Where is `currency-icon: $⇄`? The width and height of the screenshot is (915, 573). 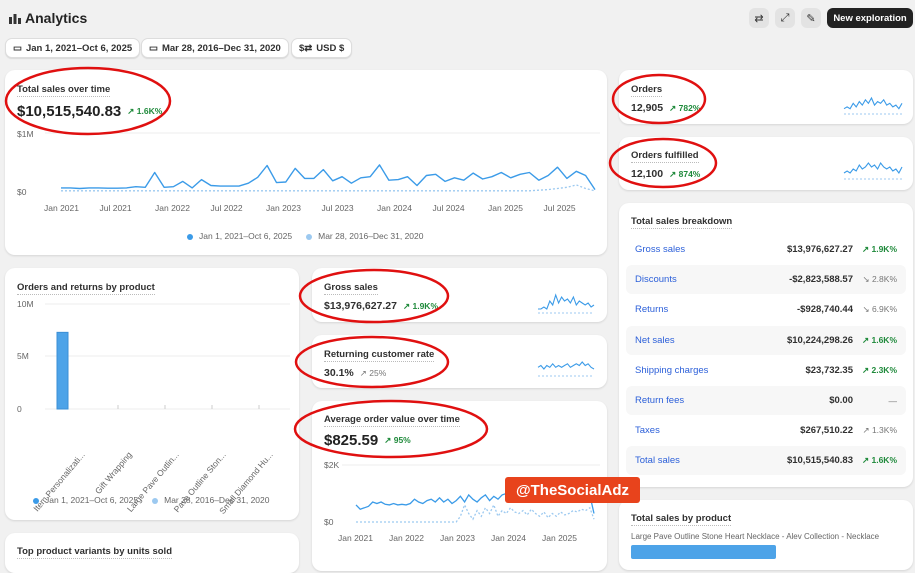 currency-icon: $⇄ is located at coordinates (306, 48).